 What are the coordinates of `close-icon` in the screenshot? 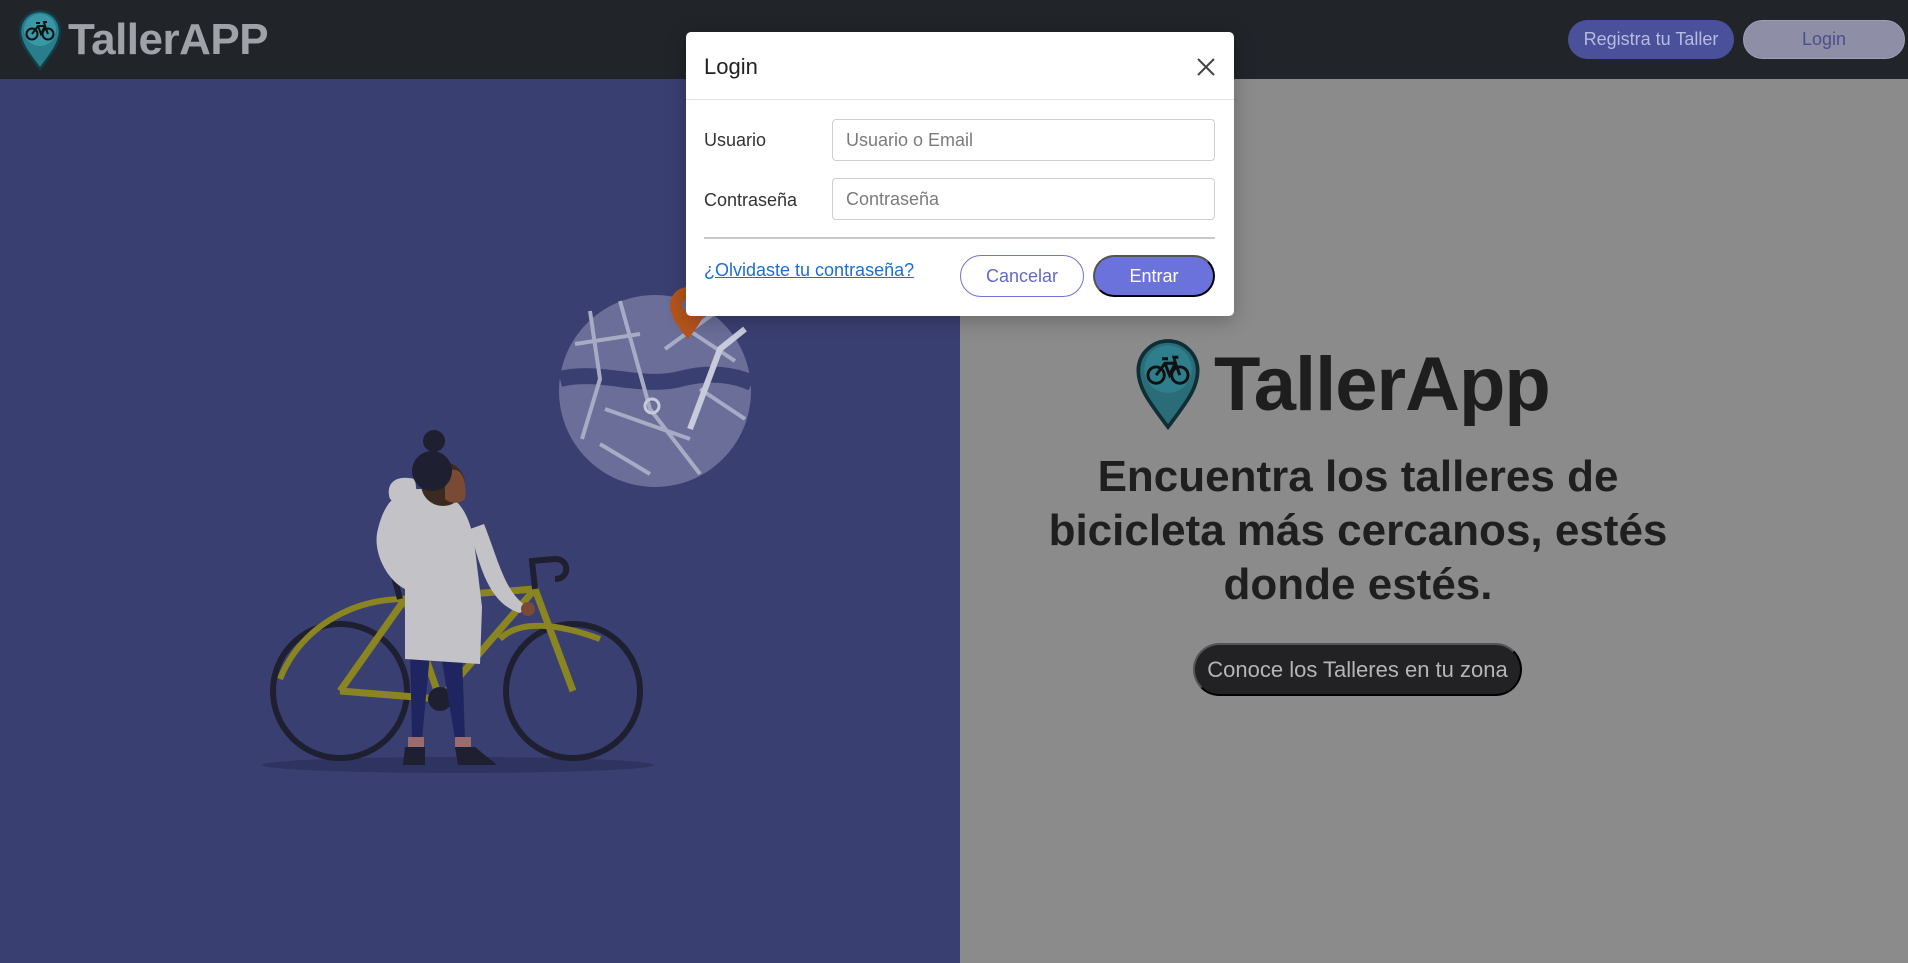 It's located at (1206, 67).